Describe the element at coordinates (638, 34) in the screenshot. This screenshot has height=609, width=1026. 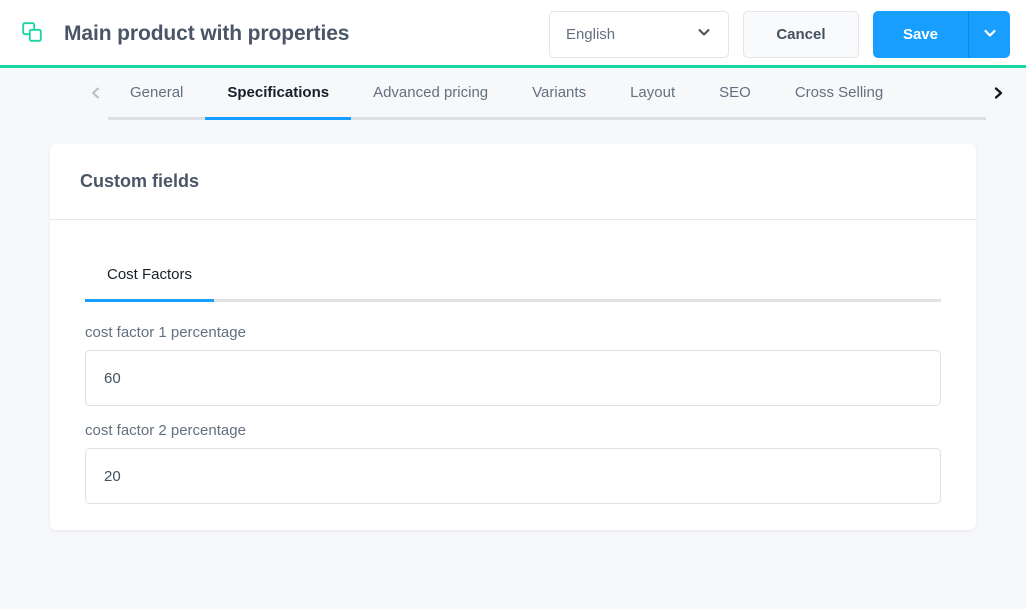
I see `language-select: English` at that location.